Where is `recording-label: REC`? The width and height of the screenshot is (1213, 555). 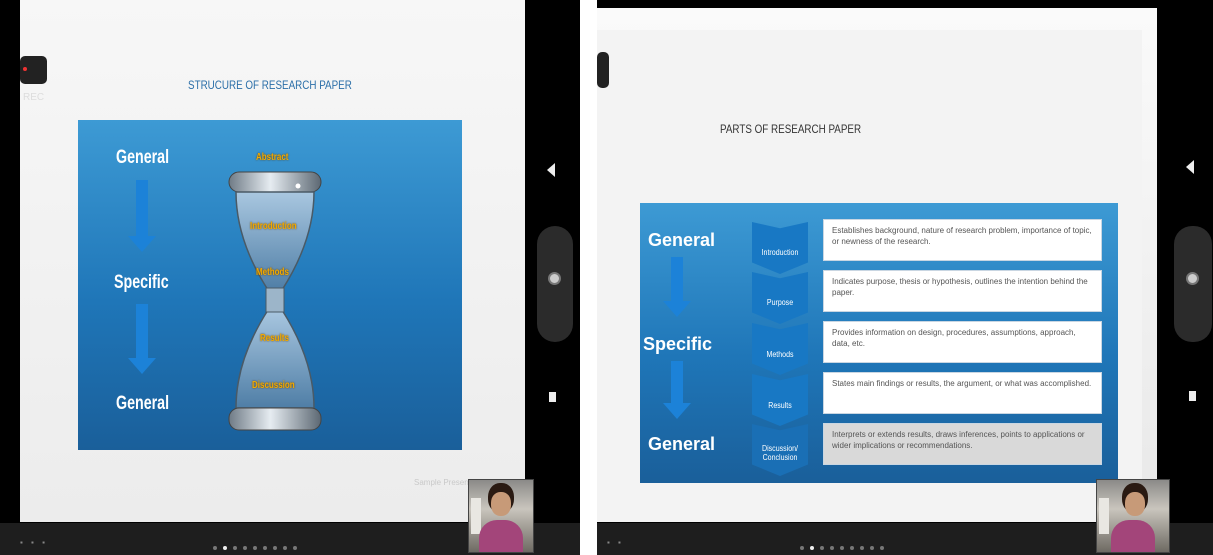
recording-label: REC is located at coordinates (34, 97).